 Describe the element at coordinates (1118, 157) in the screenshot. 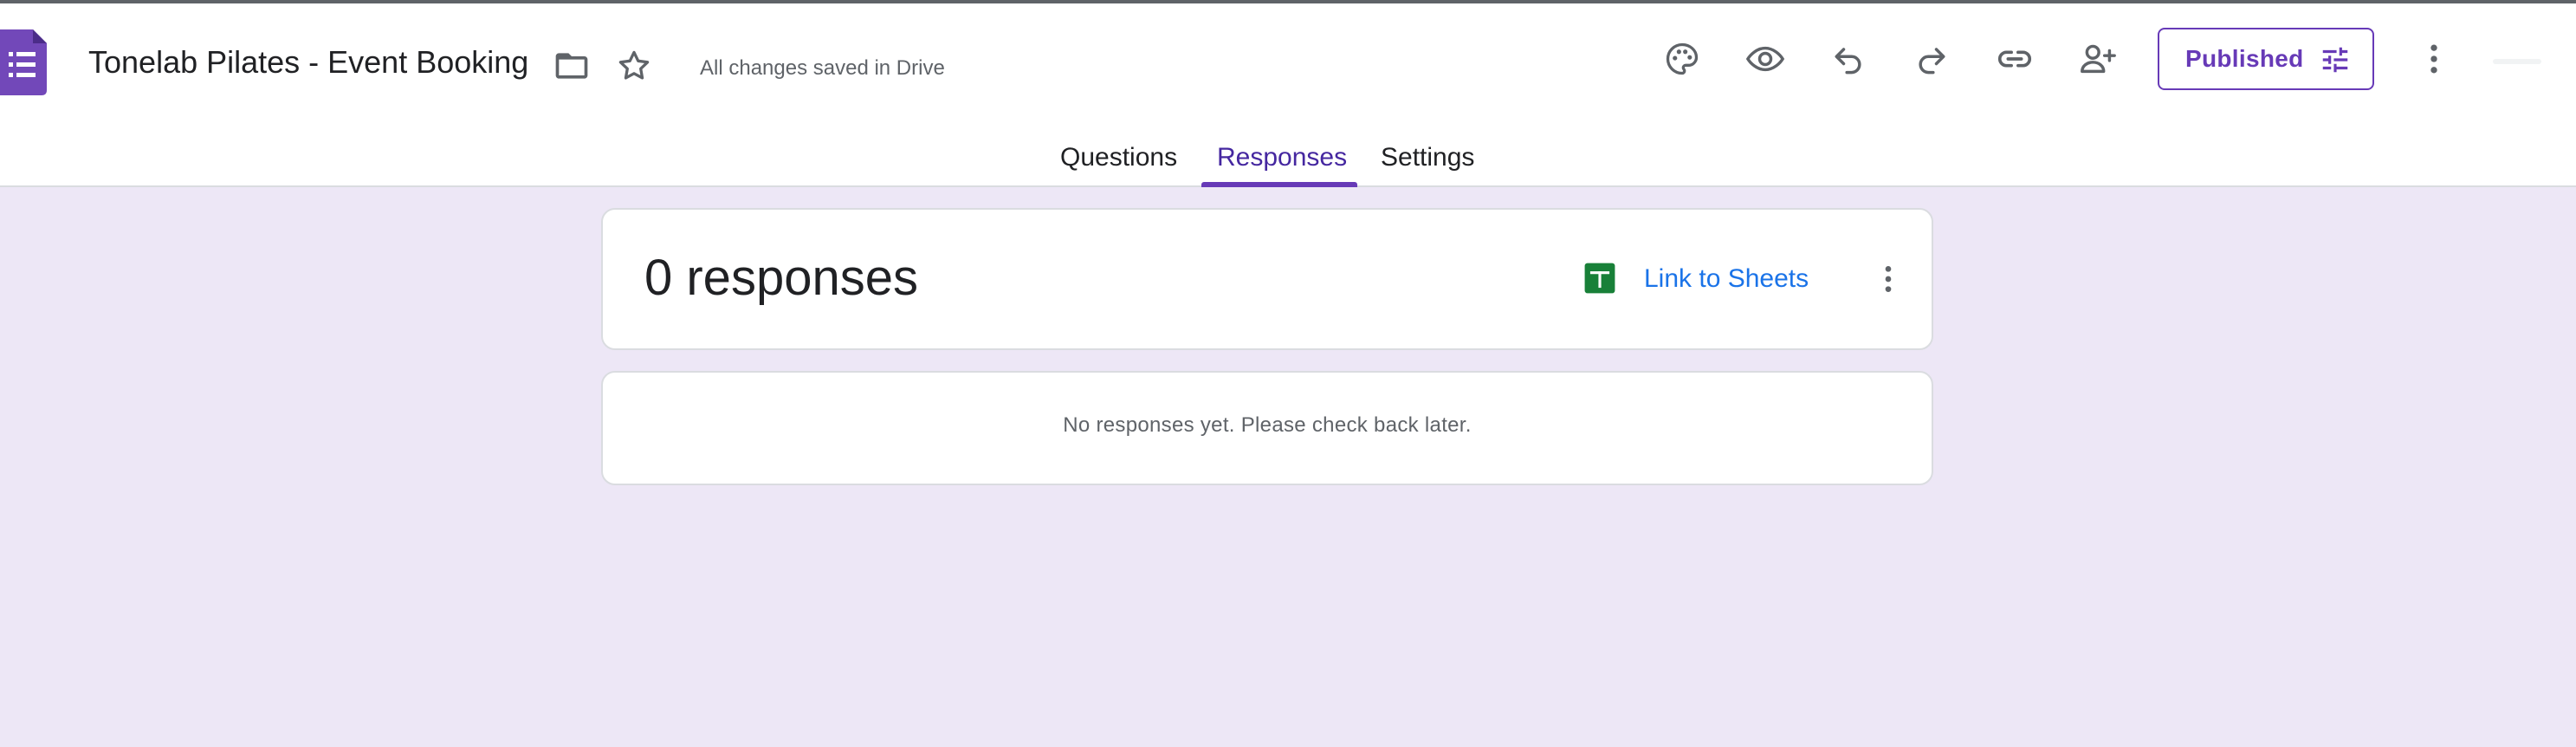

I see `tab-questions: Questions` at that location.